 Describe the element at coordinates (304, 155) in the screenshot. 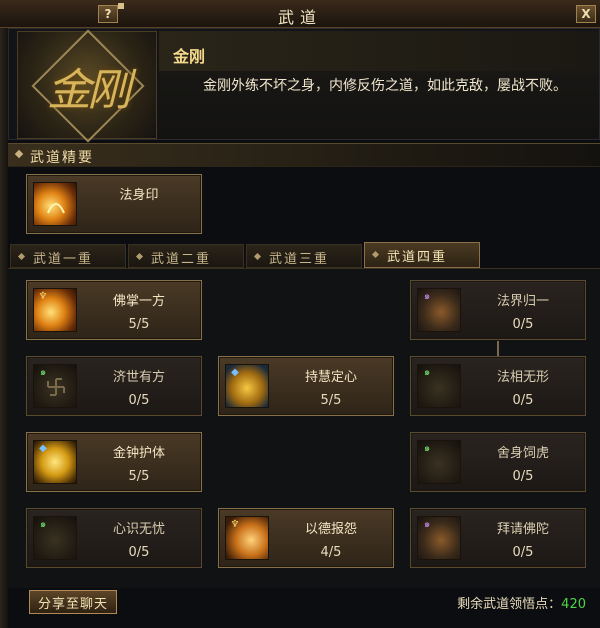

I see `section-header: 武道精要` at that location.